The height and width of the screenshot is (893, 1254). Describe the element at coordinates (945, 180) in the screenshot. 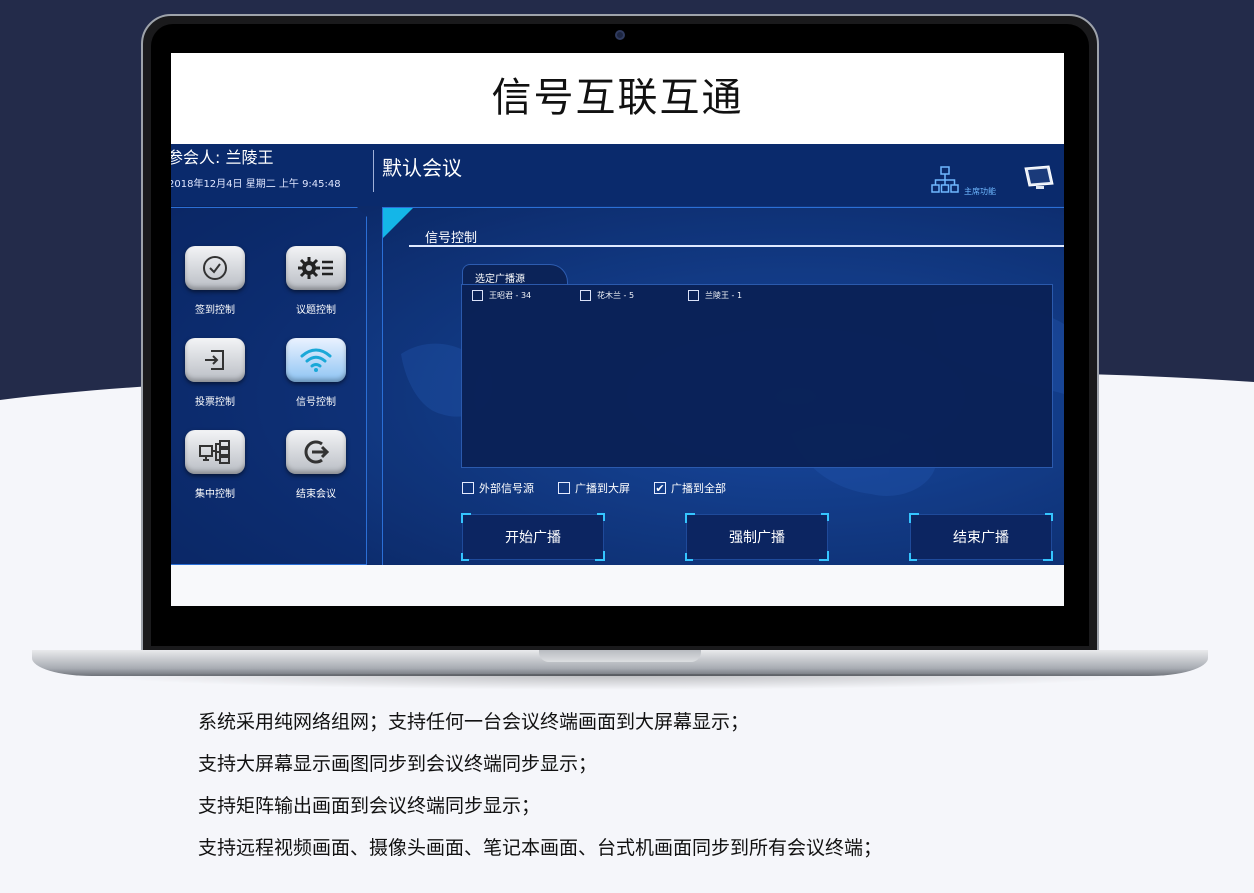

I see `host-function-icon` at that location.